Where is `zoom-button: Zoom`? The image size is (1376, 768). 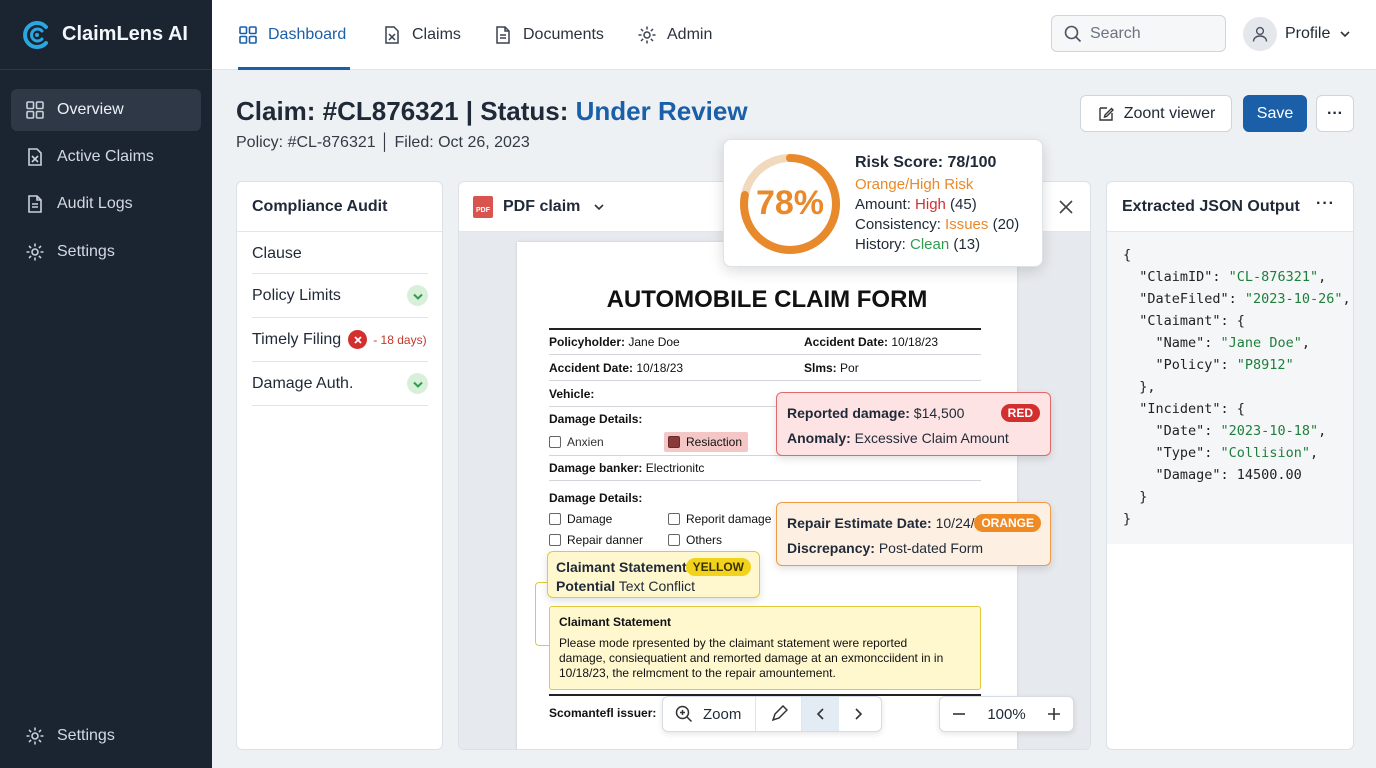
zoom-button: Zoom is located at coordinates (710, 714).